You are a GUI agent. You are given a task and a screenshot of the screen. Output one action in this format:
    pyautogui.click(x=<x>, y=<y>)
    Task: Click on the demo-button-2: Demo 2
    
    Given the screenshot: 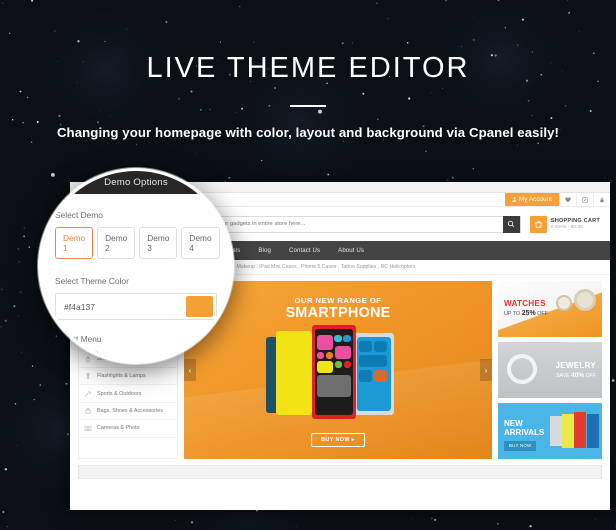 What is the action you would take?
    pyautogui.click(x=116, y=243)
    